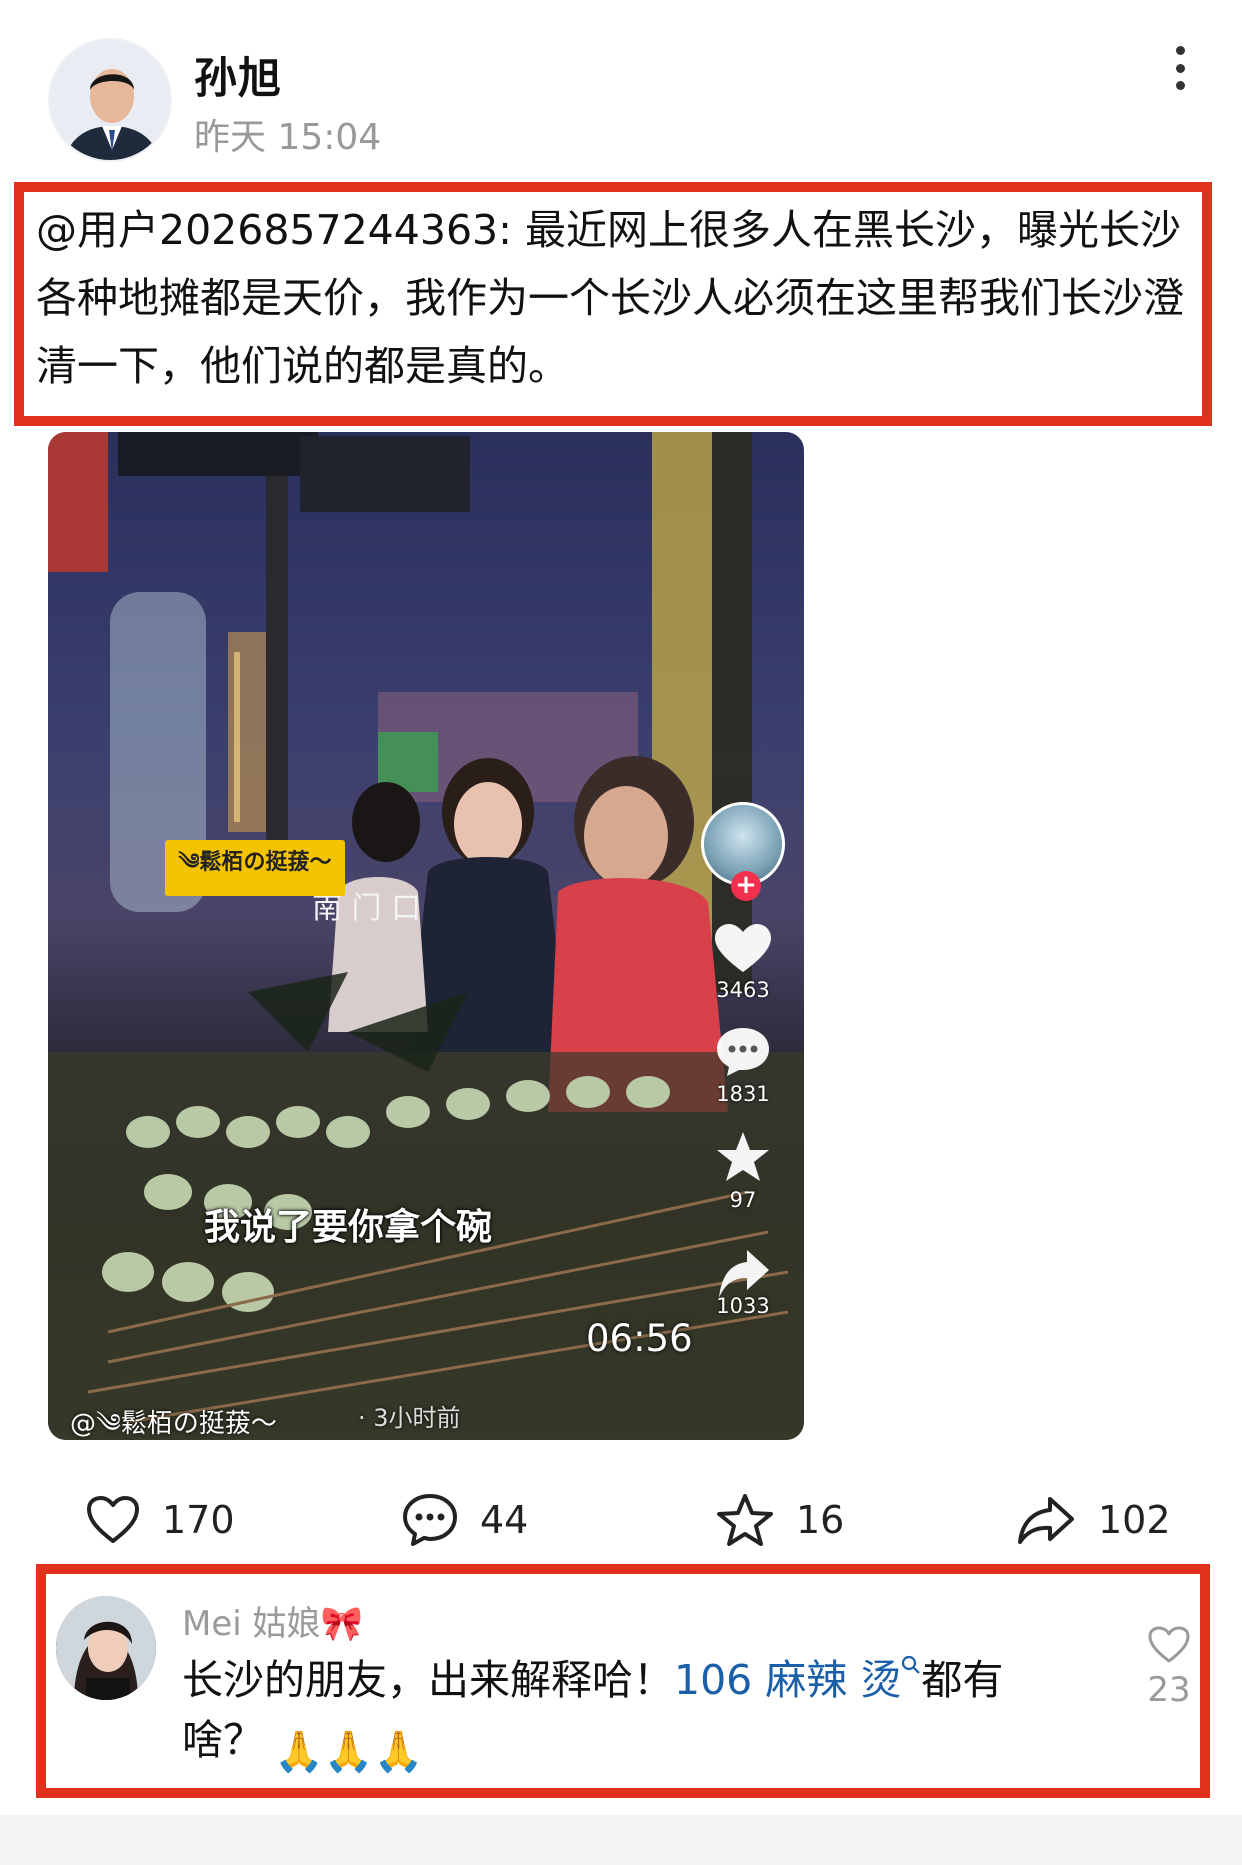  What do you see at coordinates (746, 886) in the screenshot?
I see `follow-plus-icon: +` at bounding box center [746, 886].